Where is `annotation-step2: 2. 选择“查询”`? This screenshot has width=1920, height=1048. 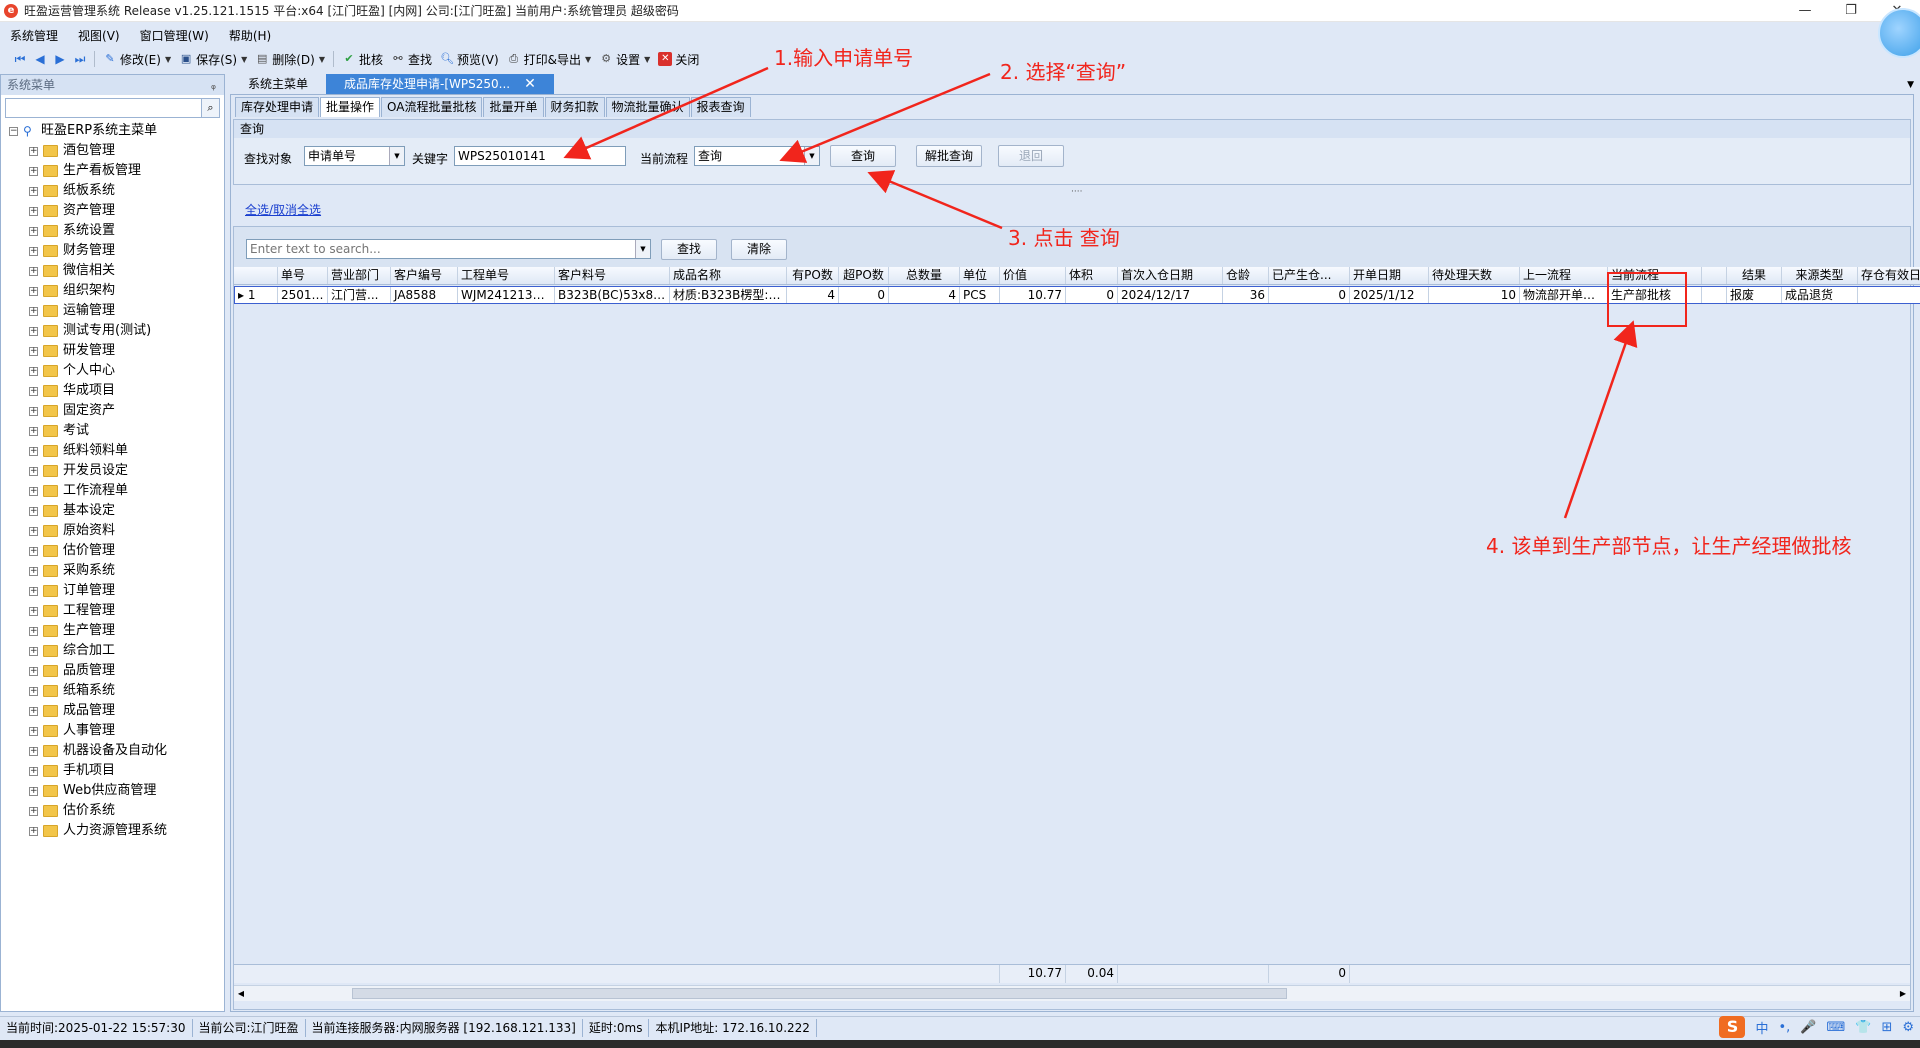 annotation-step2: 2. 选择“查询” is located at coordinates (1063, 72).